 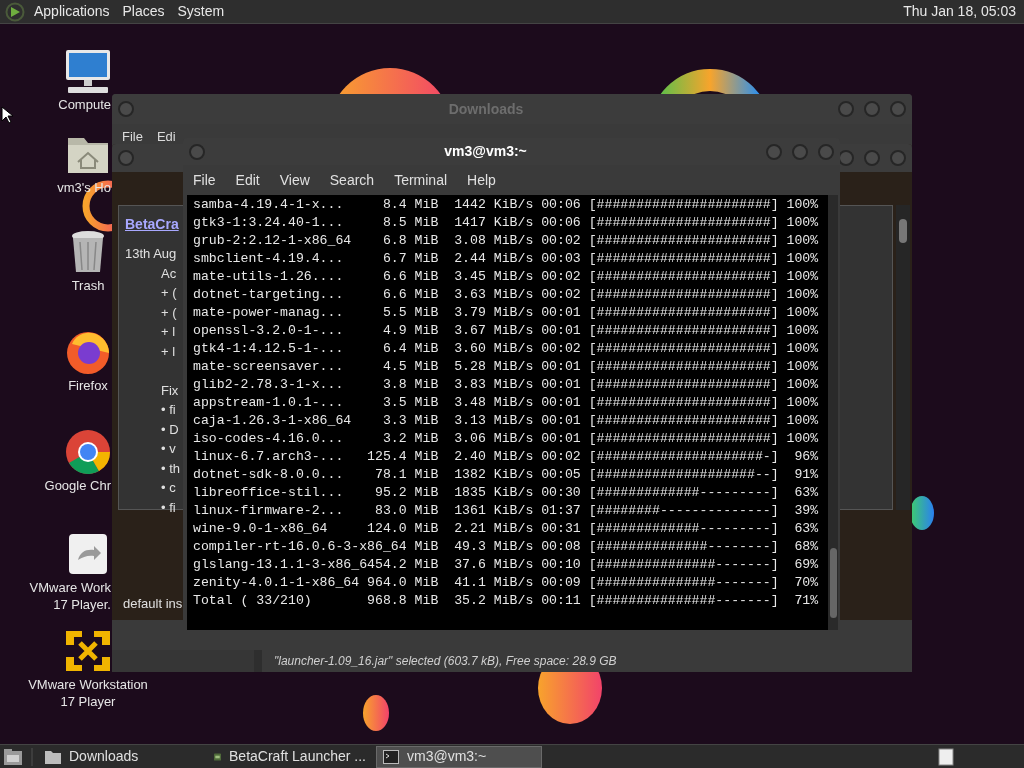 I want to click on folder-icon, so click(x=53, y=756).